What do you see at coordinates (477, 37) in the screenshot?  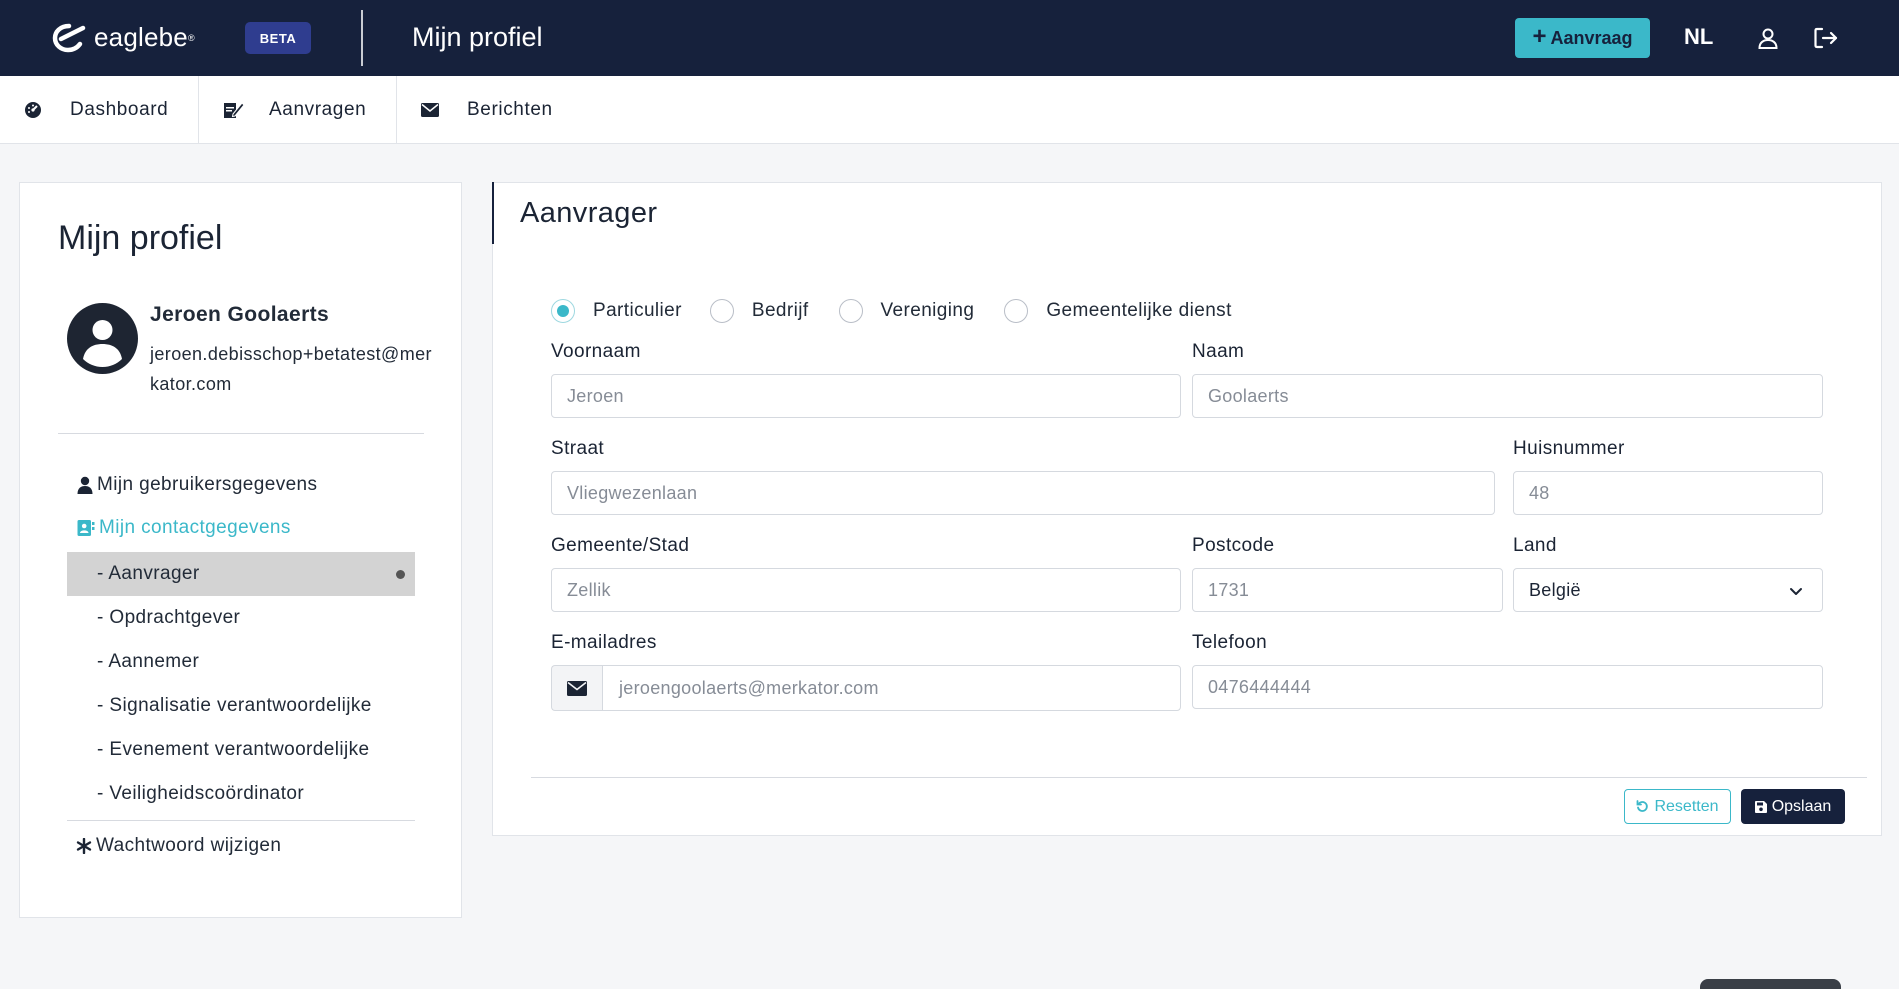 I see `page-title: Mijn profiel` at bounding box center [477, 37].